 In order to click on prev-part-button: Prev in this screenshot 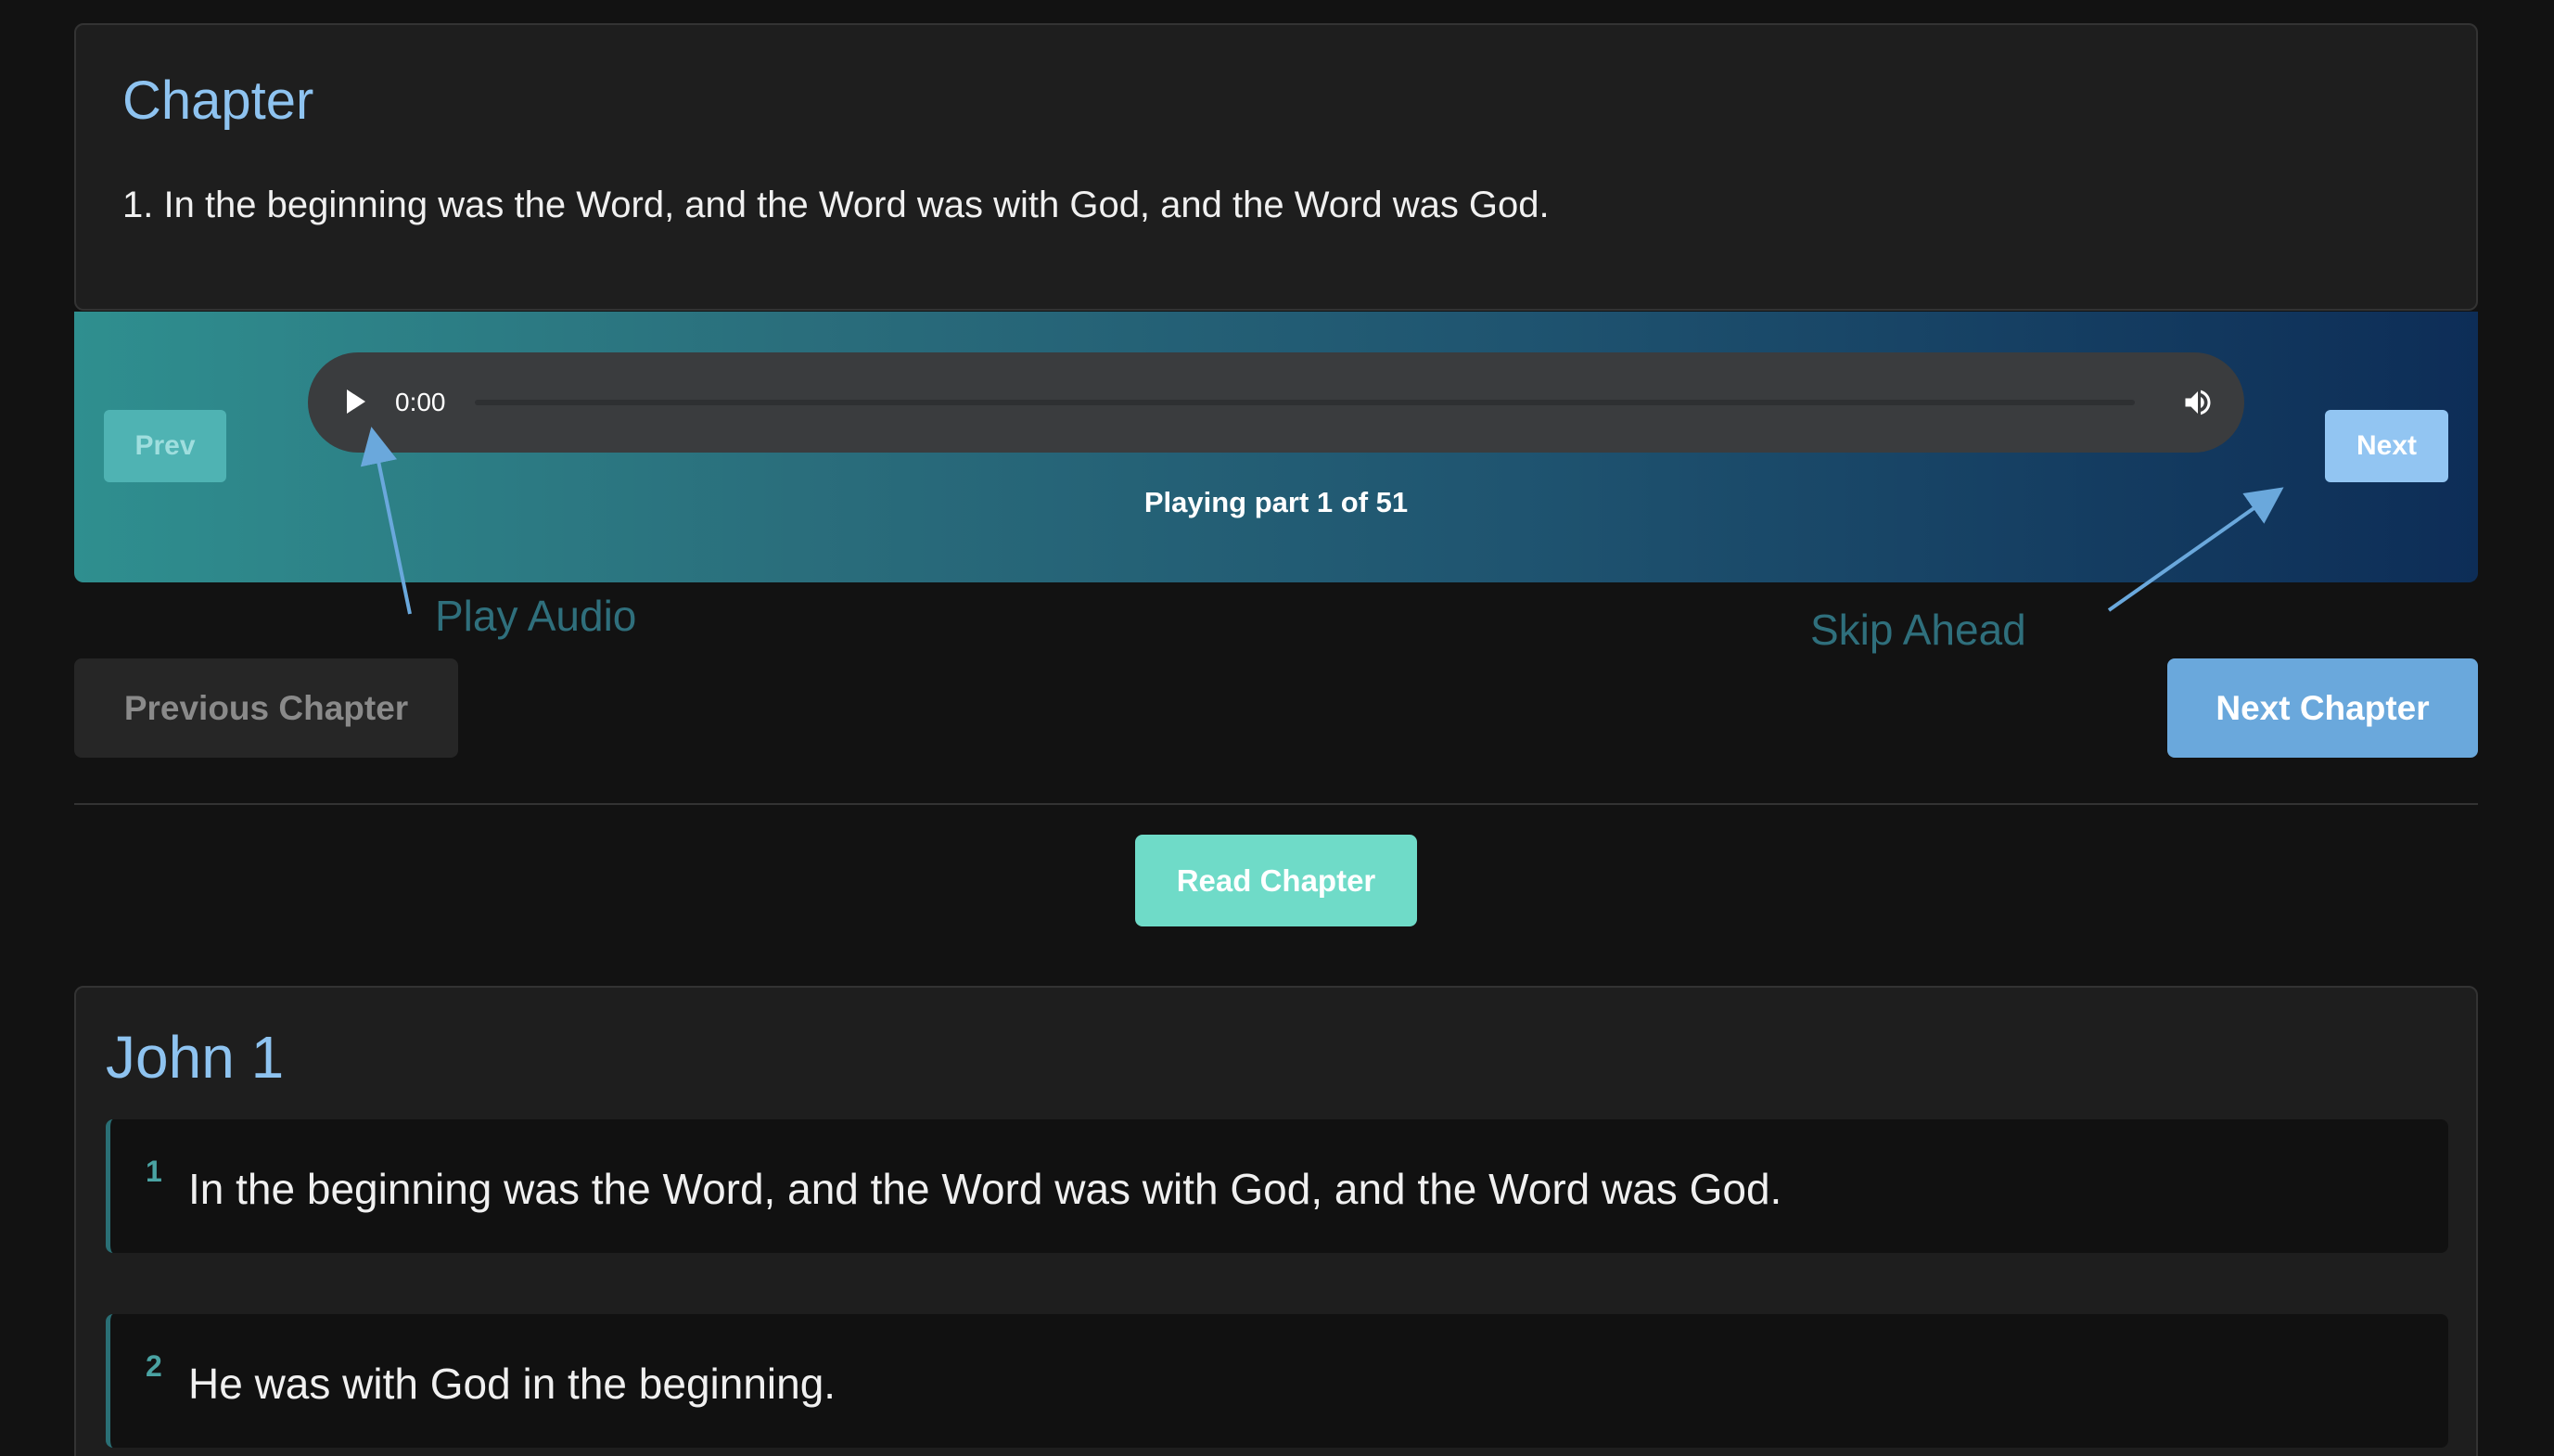, I will do `click(165, 446)`.